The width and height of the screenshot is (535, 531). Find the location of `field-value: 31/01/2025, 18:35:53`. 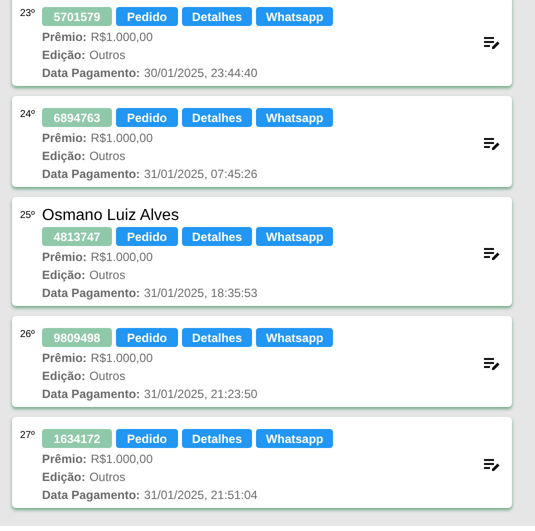

field-value: 31/01/2025, 18:35:53 is located at coordinates (201, 293).